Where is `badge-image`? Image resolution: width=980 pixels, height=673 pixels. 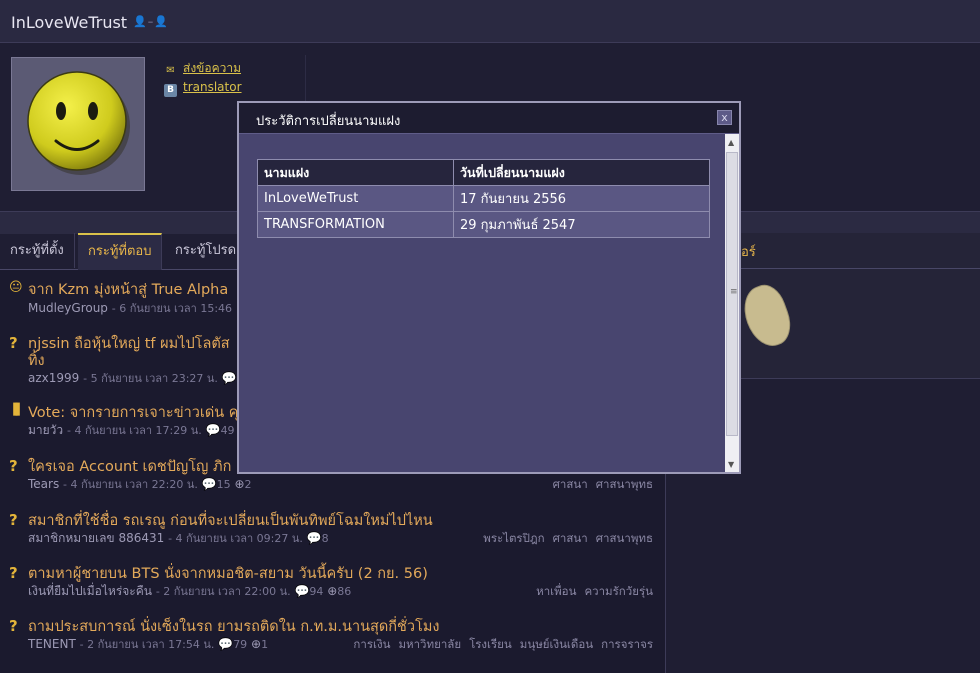
badge-image is located at coordinates (767, 316).